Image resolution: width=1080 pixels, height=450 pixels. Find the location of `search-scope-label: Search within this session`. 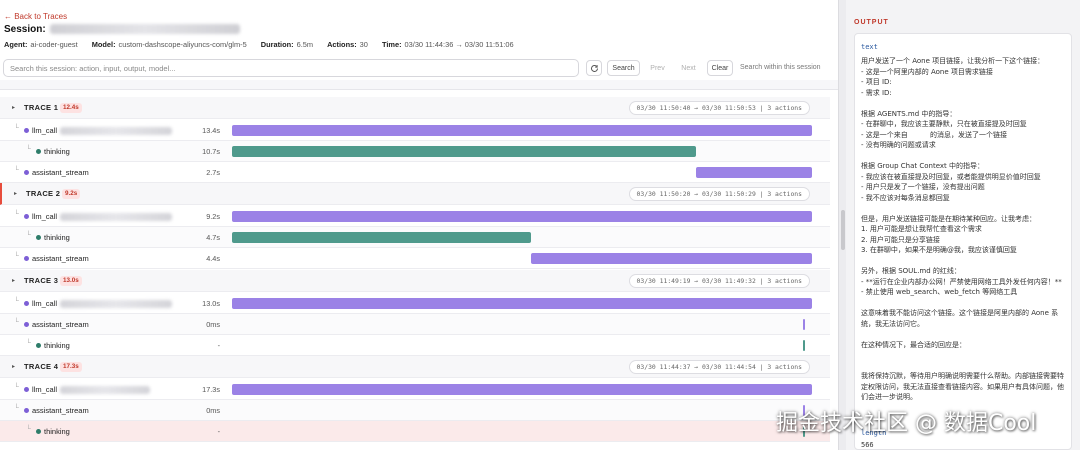

search-scope-label: Search within this session is located at coordinates (780, 67).